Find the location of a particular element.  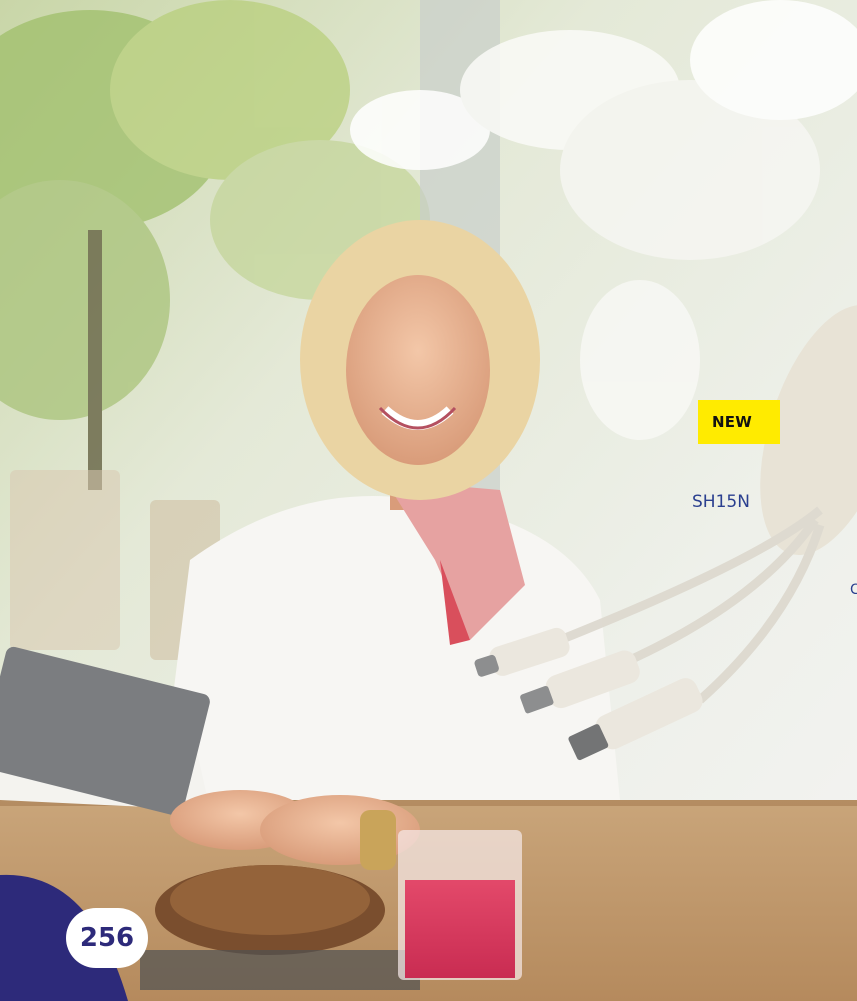

new-badge: NEW is located at coordinates (739, 422).